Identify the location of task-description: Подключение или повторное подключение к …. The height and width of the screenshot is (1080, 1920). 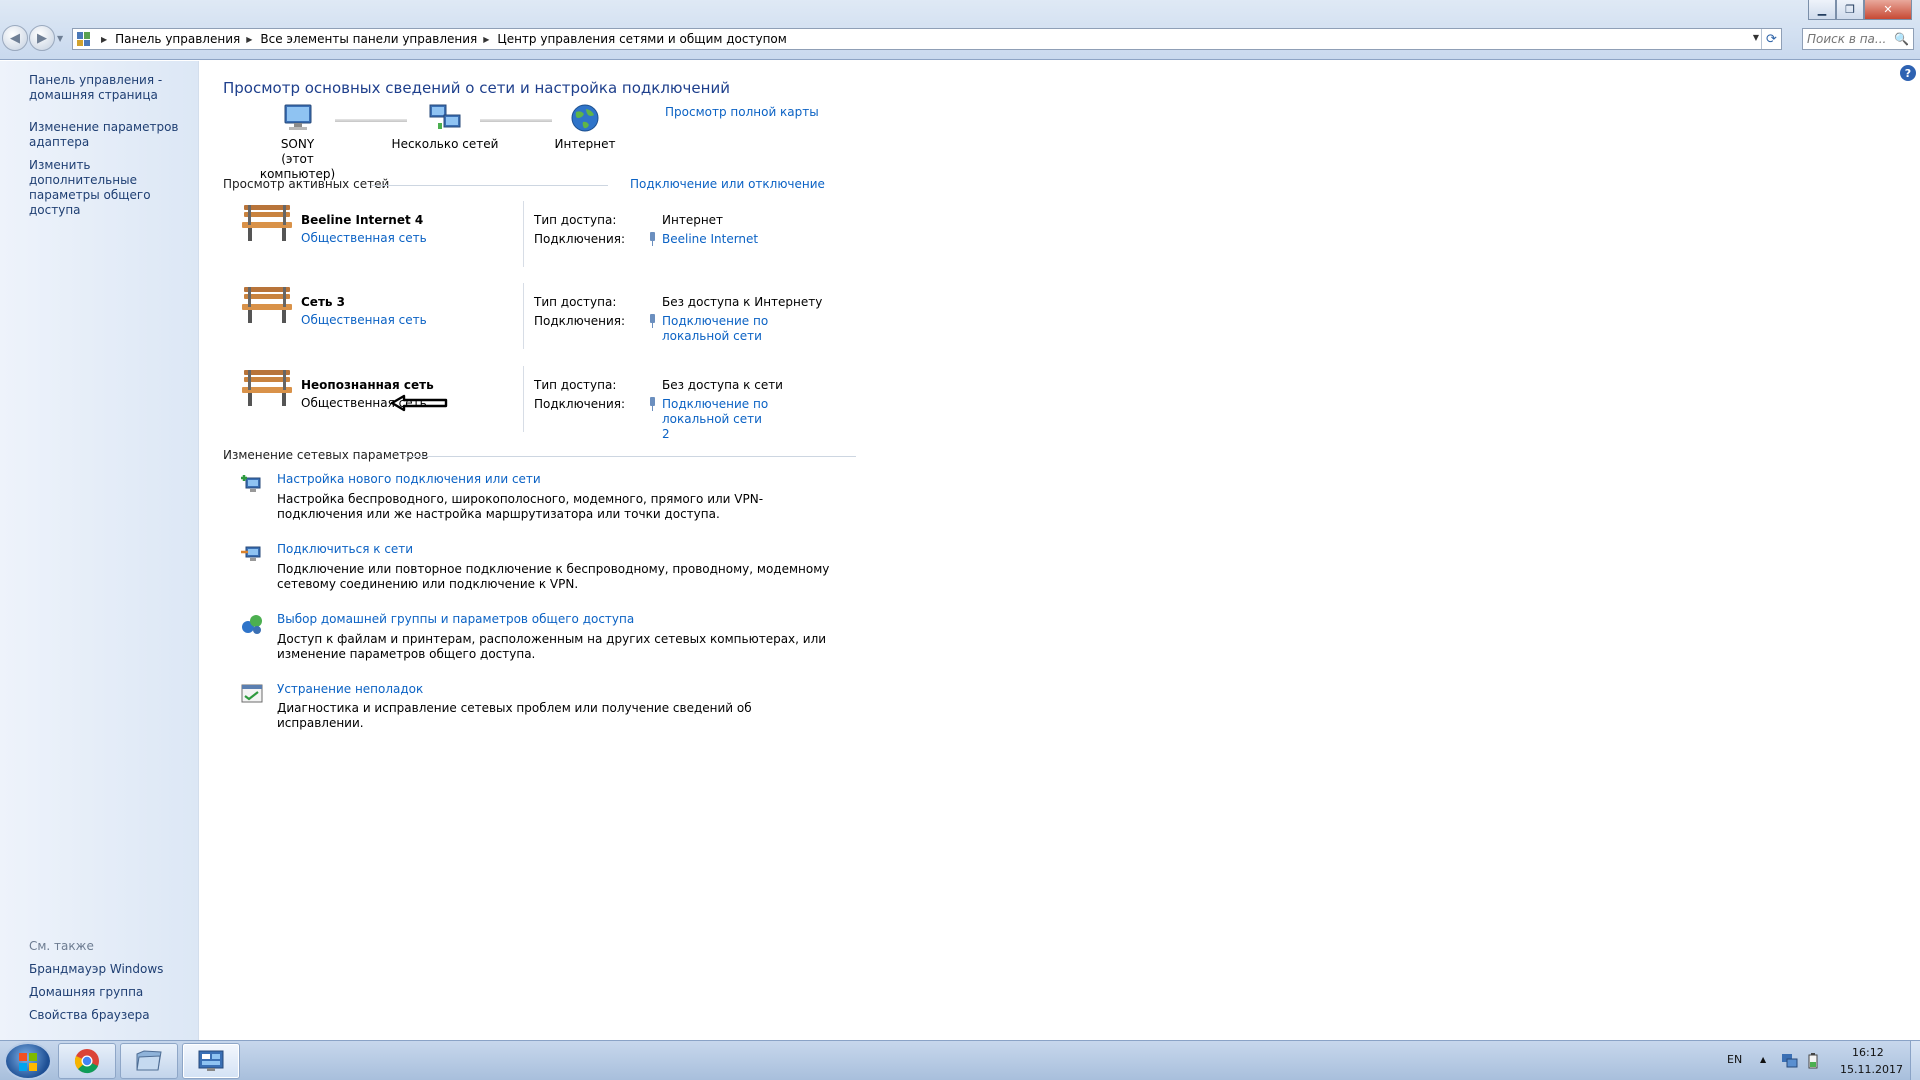
(553, 576).